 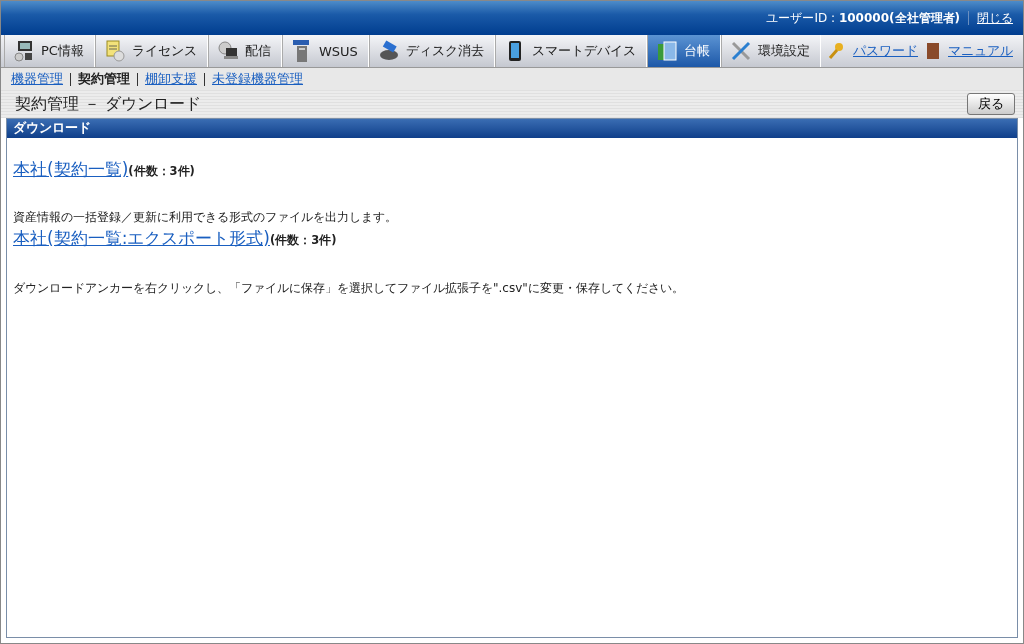 What do you see at coordinates (151, 51) in the screenshot?
I see `nav-tab: ライセンス` at bounding box center [151, 51].